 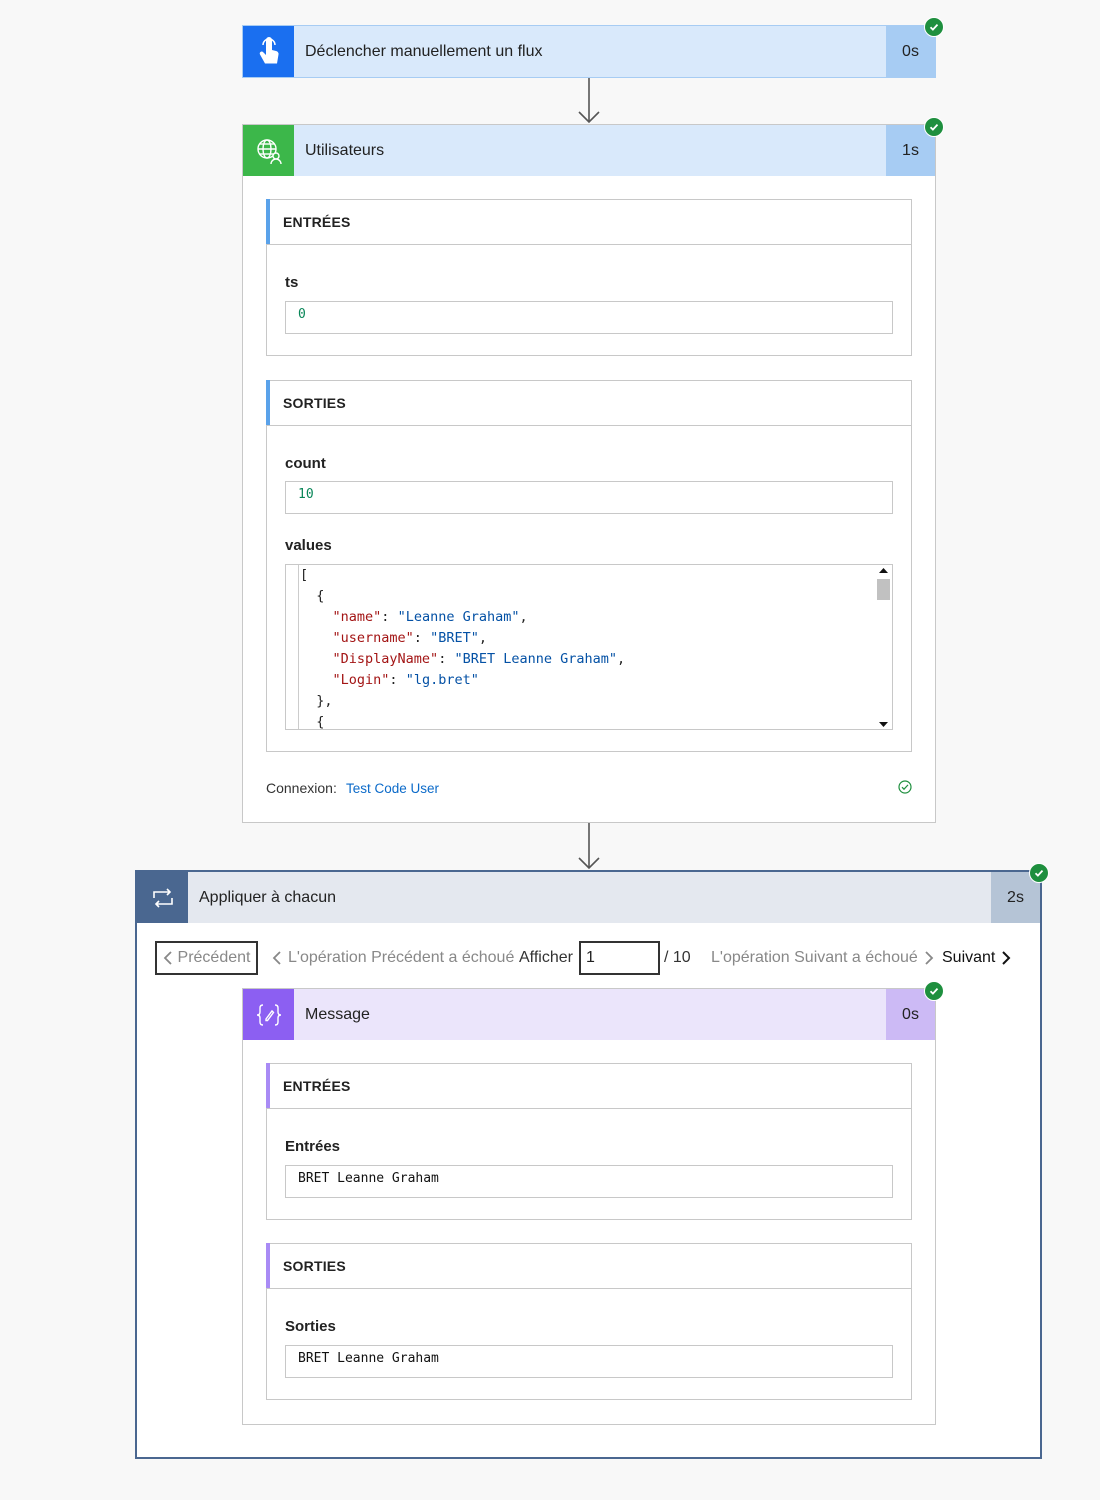 What do you see at coordinates (313, 1146) in the screenshot?
I see `inputs-label: Entrées` at bounding box center [313, 1146].